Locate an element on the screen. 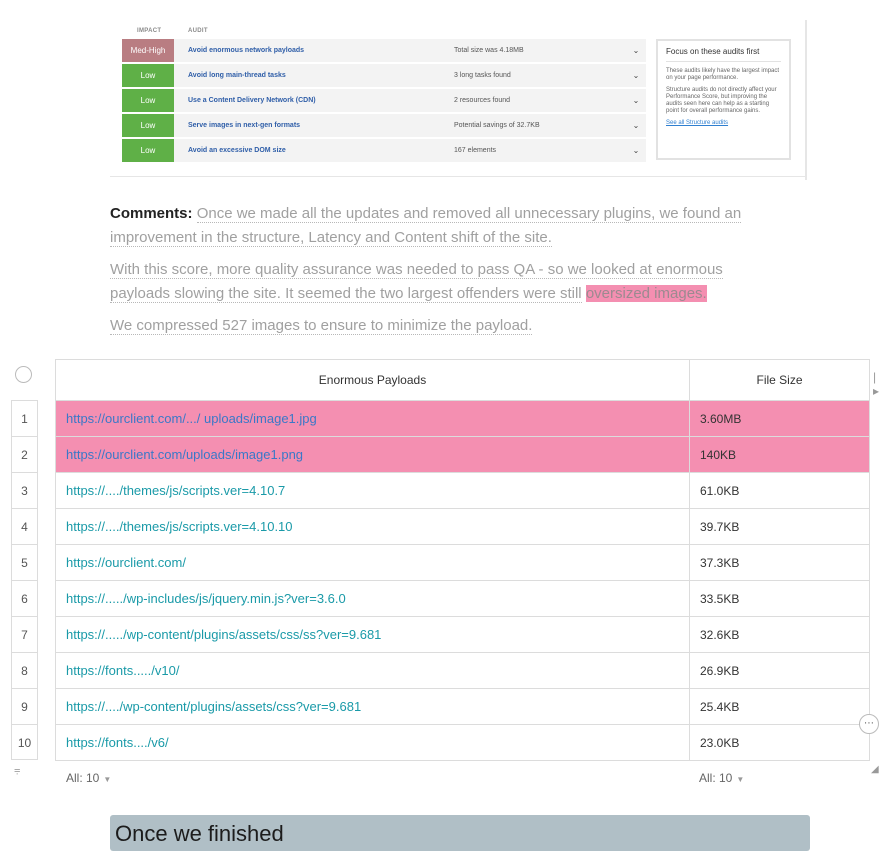  row-number: 3 is located at coordinates (24, 490).